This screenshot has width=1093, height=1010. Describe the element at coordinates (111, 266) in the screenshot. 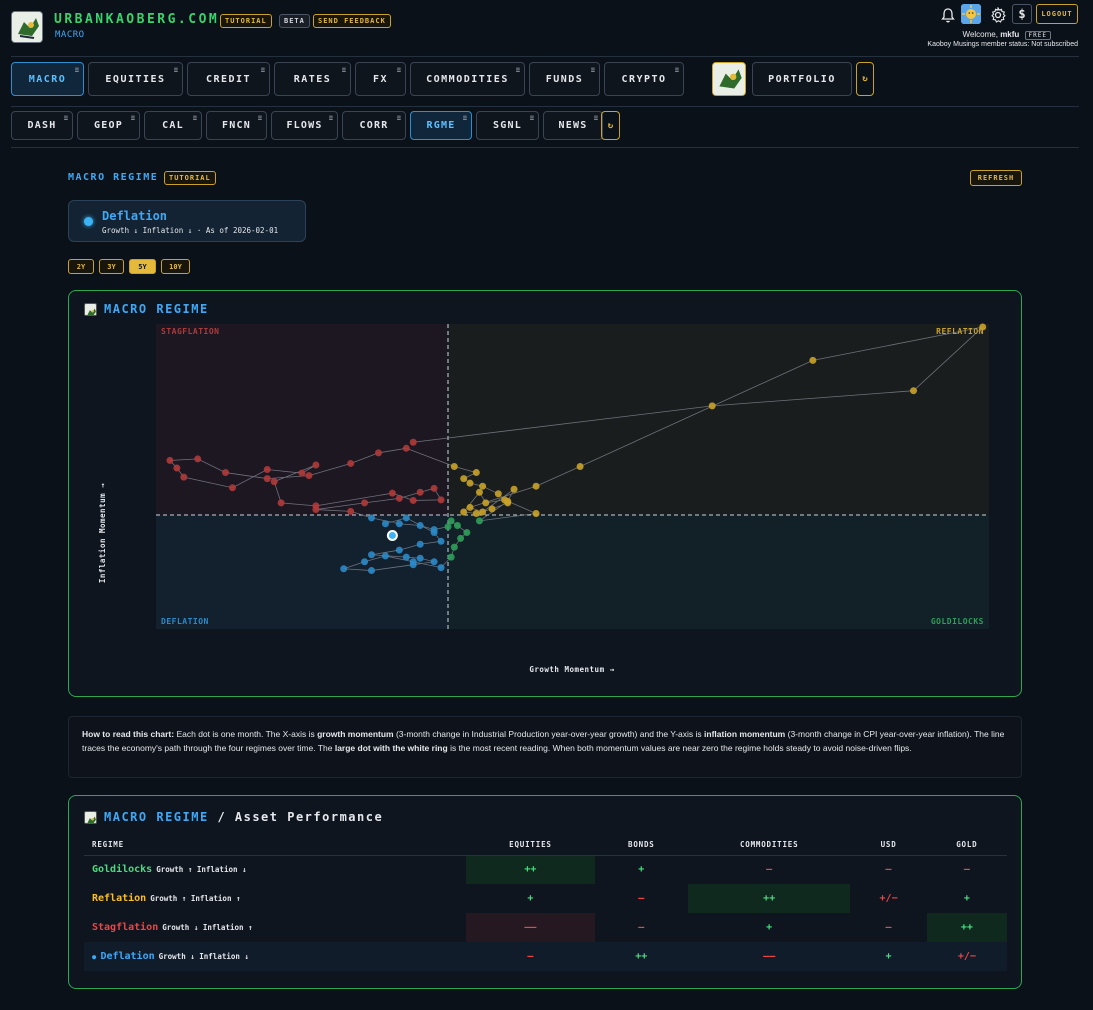

I see `range-3y-button: 3Y` at that location.